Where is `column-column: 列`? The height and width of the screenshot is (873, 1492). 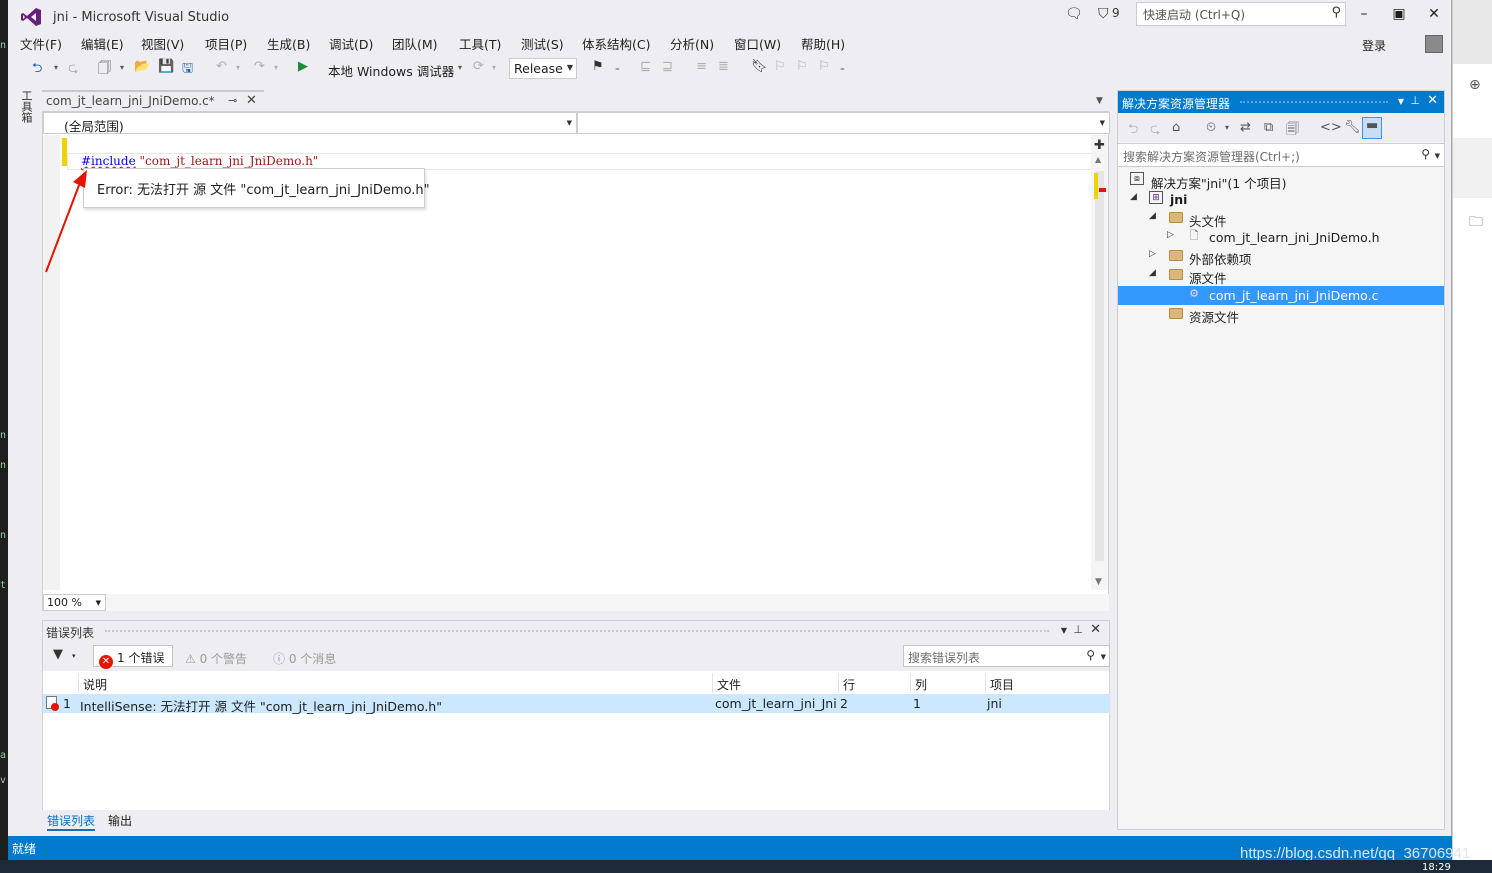 column-column: 列 is located at coordinates (947, 683).